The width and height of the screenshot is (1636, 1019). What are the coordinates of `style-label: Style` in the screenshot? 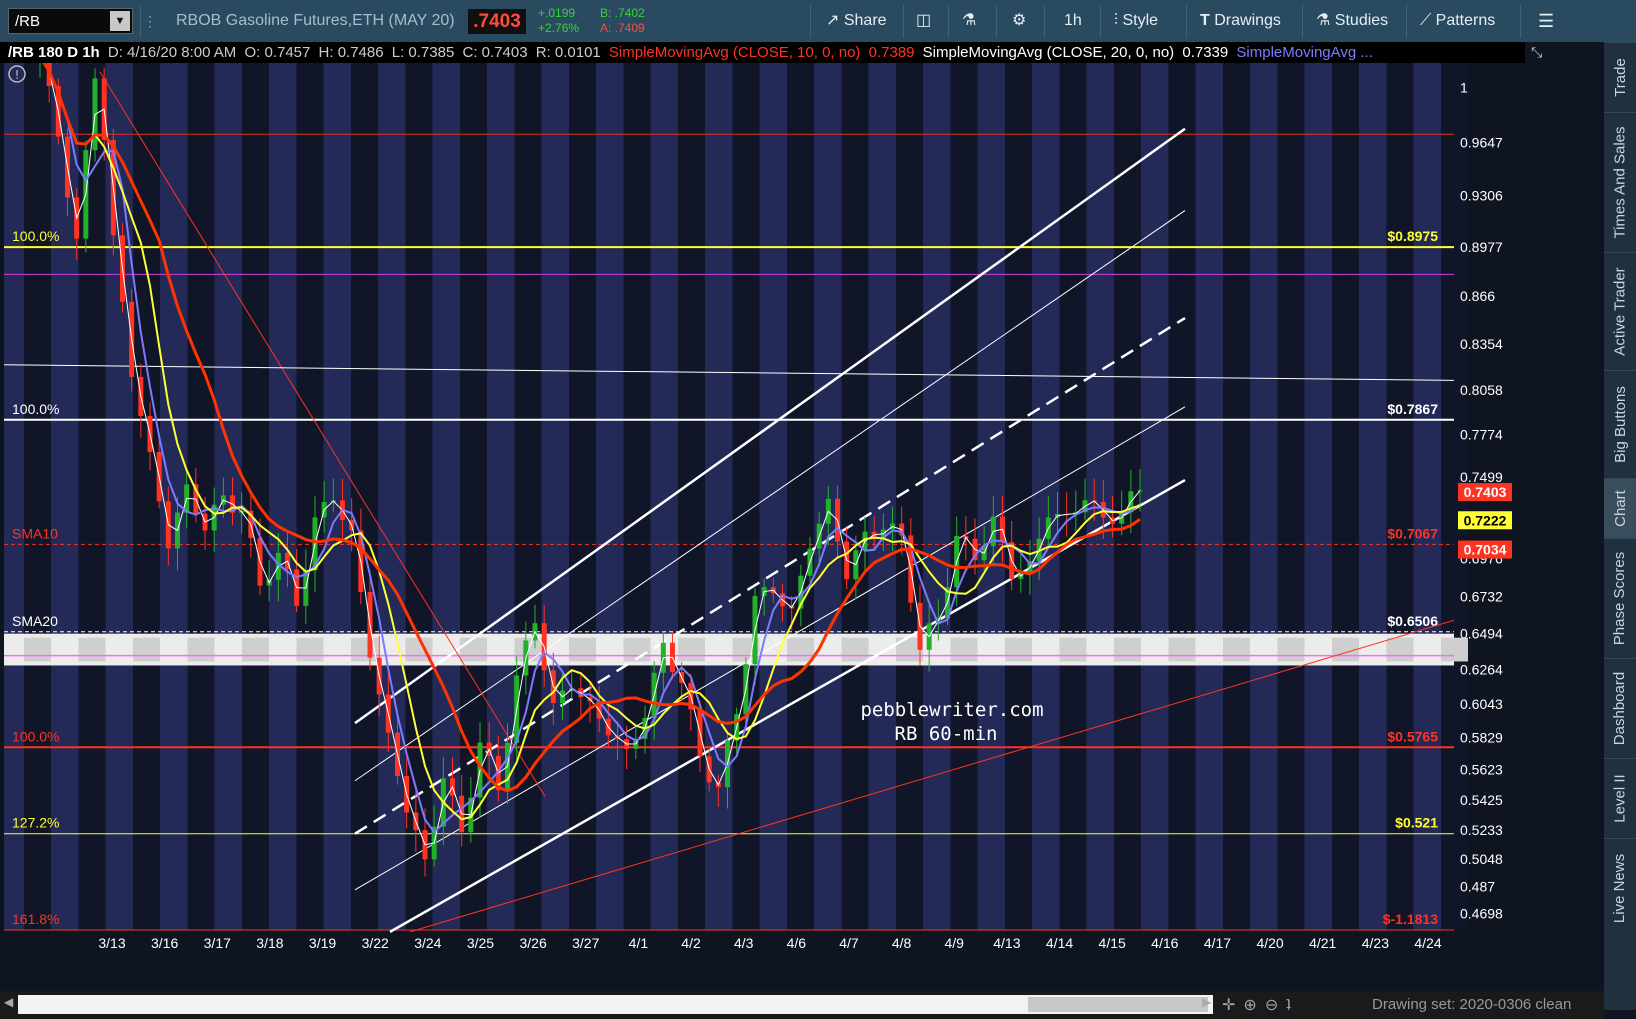 It's located at (1140, 20).